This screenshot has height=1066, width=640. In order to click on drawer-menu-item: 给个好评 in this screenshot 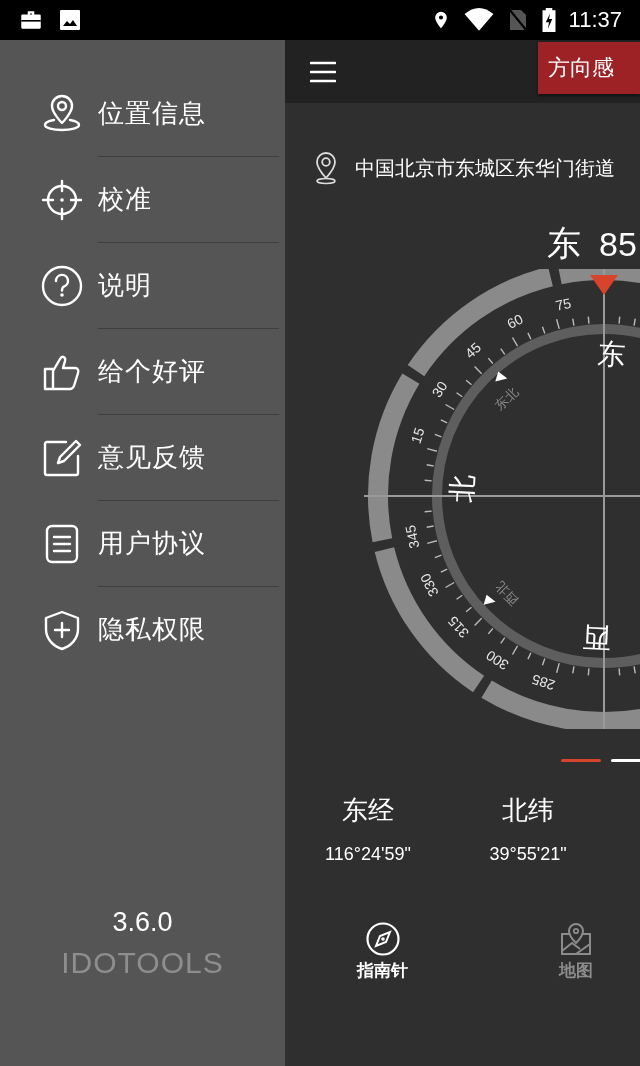, I will do `click(142, 371)`.